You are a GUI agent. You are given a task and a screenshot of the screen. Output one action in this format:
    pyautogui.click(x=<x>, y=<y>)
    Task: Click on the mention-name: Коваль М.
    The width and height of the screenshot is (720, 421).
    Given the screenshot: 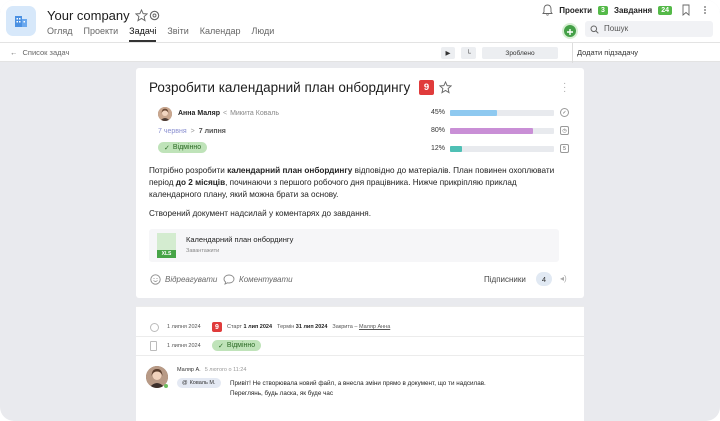 What is the action you would take?
    pyautogui.click(x=202, y=383)
    